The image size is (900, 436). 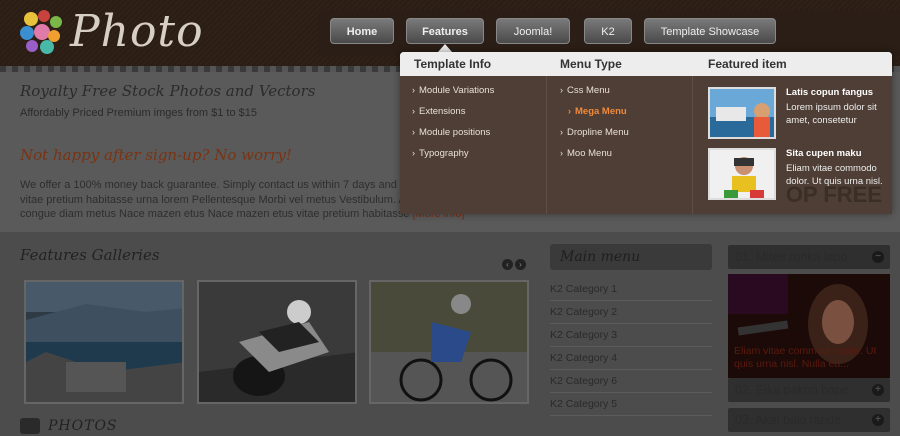 I want to click on featured-title-2: Sita cupen maku, so click(x=824, y=153).